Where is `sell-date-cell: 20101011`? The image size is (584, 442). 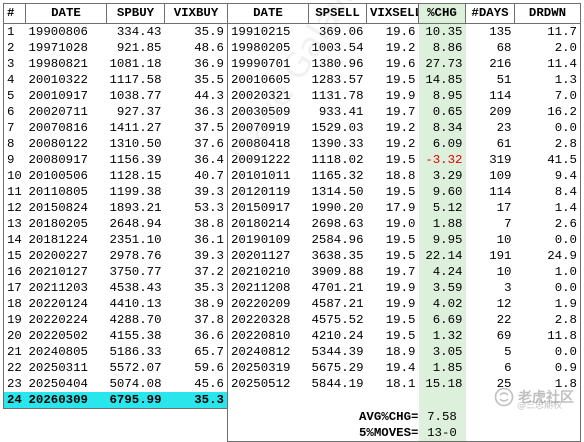 sell-date-cell: 20101011 is located at coordinates (261, 176).